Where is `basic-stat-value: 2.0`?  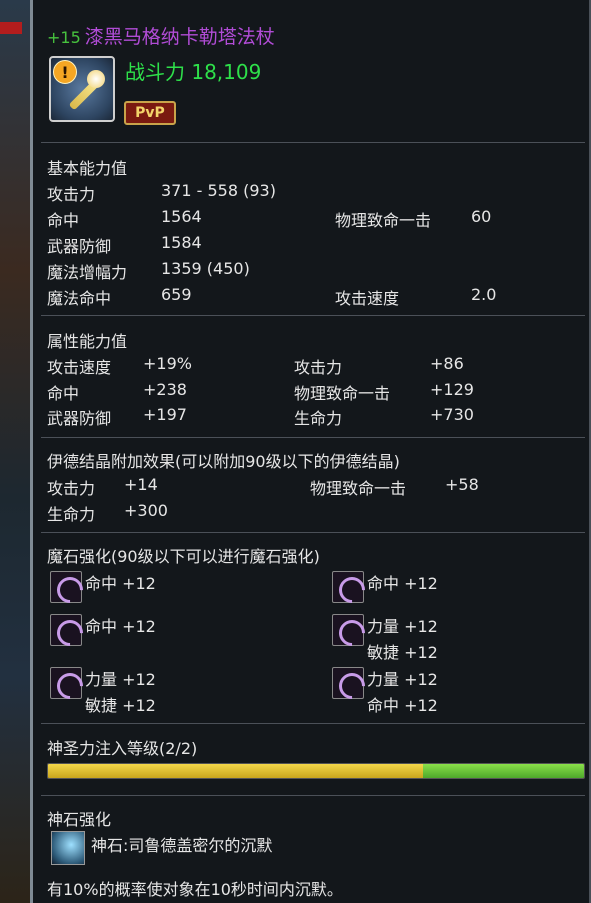 basic-stat-value: 2.0 is located at coordinates (484, 294).